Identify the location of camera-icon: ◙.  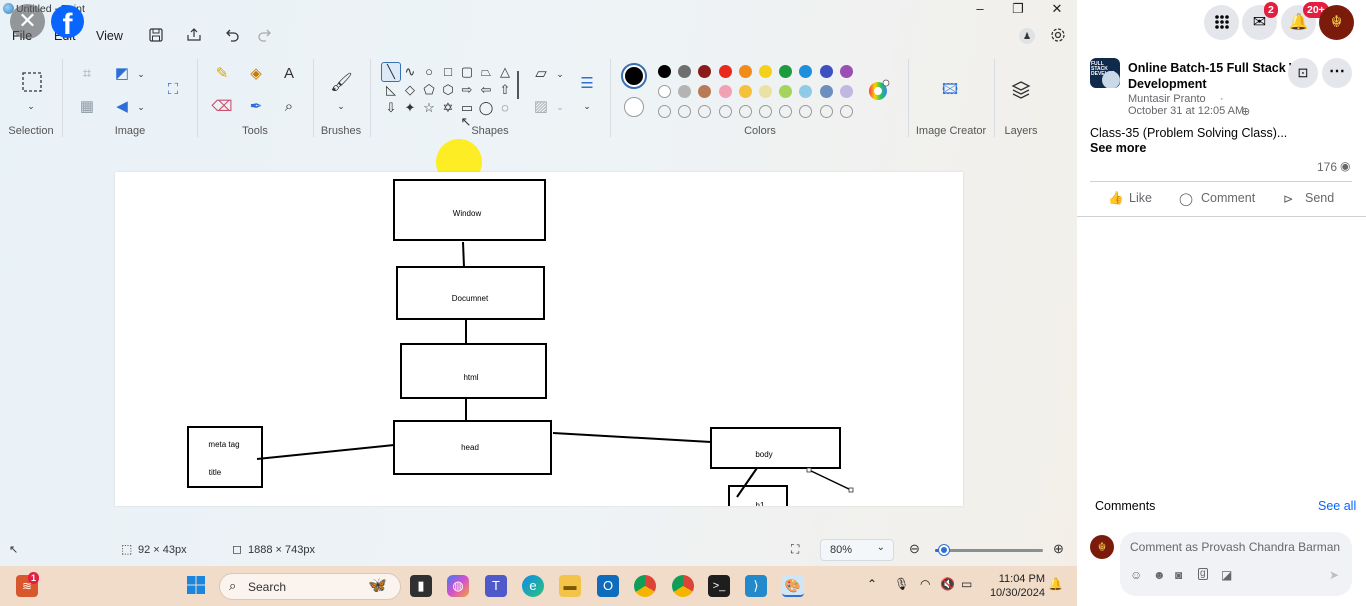
(1178, 575).